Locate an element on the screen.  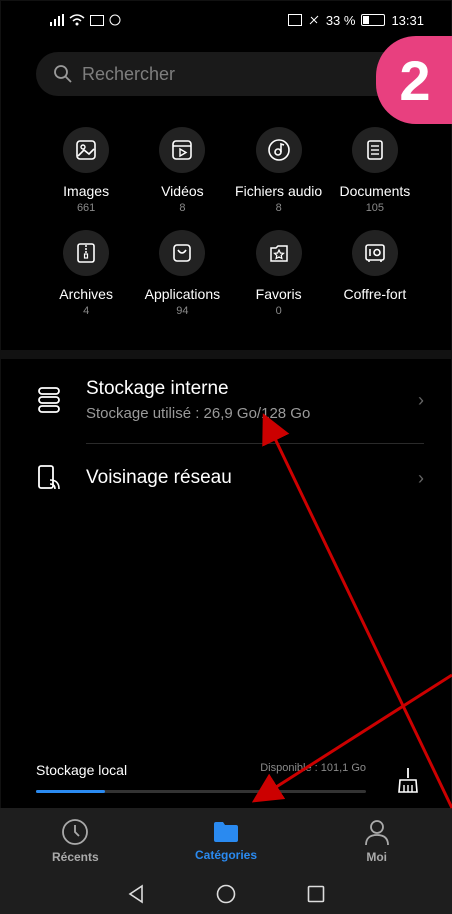
internal-storage-subtitle: Stockage utilisé : 26,9 Go/128 Go is located at coordinates (198, 413).